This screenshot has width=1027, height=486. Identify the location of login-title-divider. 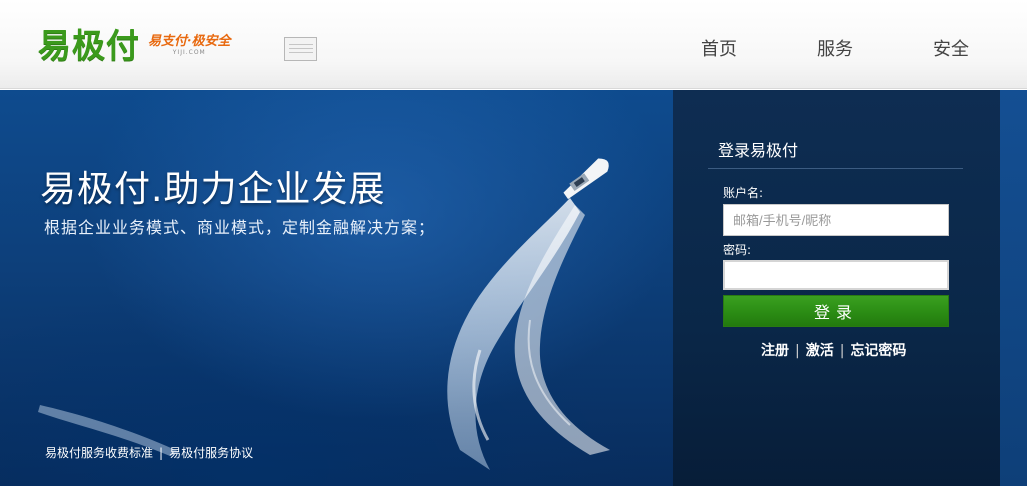
(835, 168).